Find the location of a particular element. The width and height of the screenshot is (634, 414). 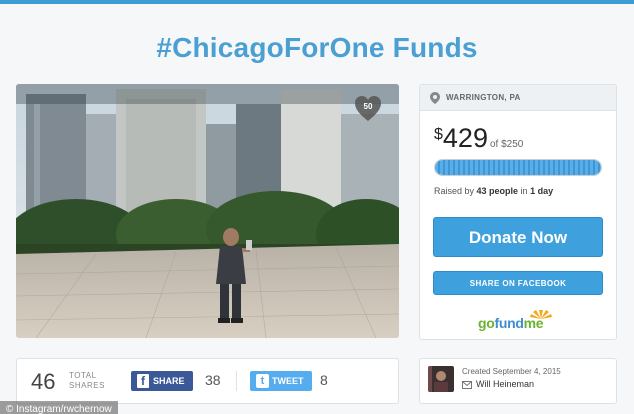

progress-bar is located at coordinates (518, 167).